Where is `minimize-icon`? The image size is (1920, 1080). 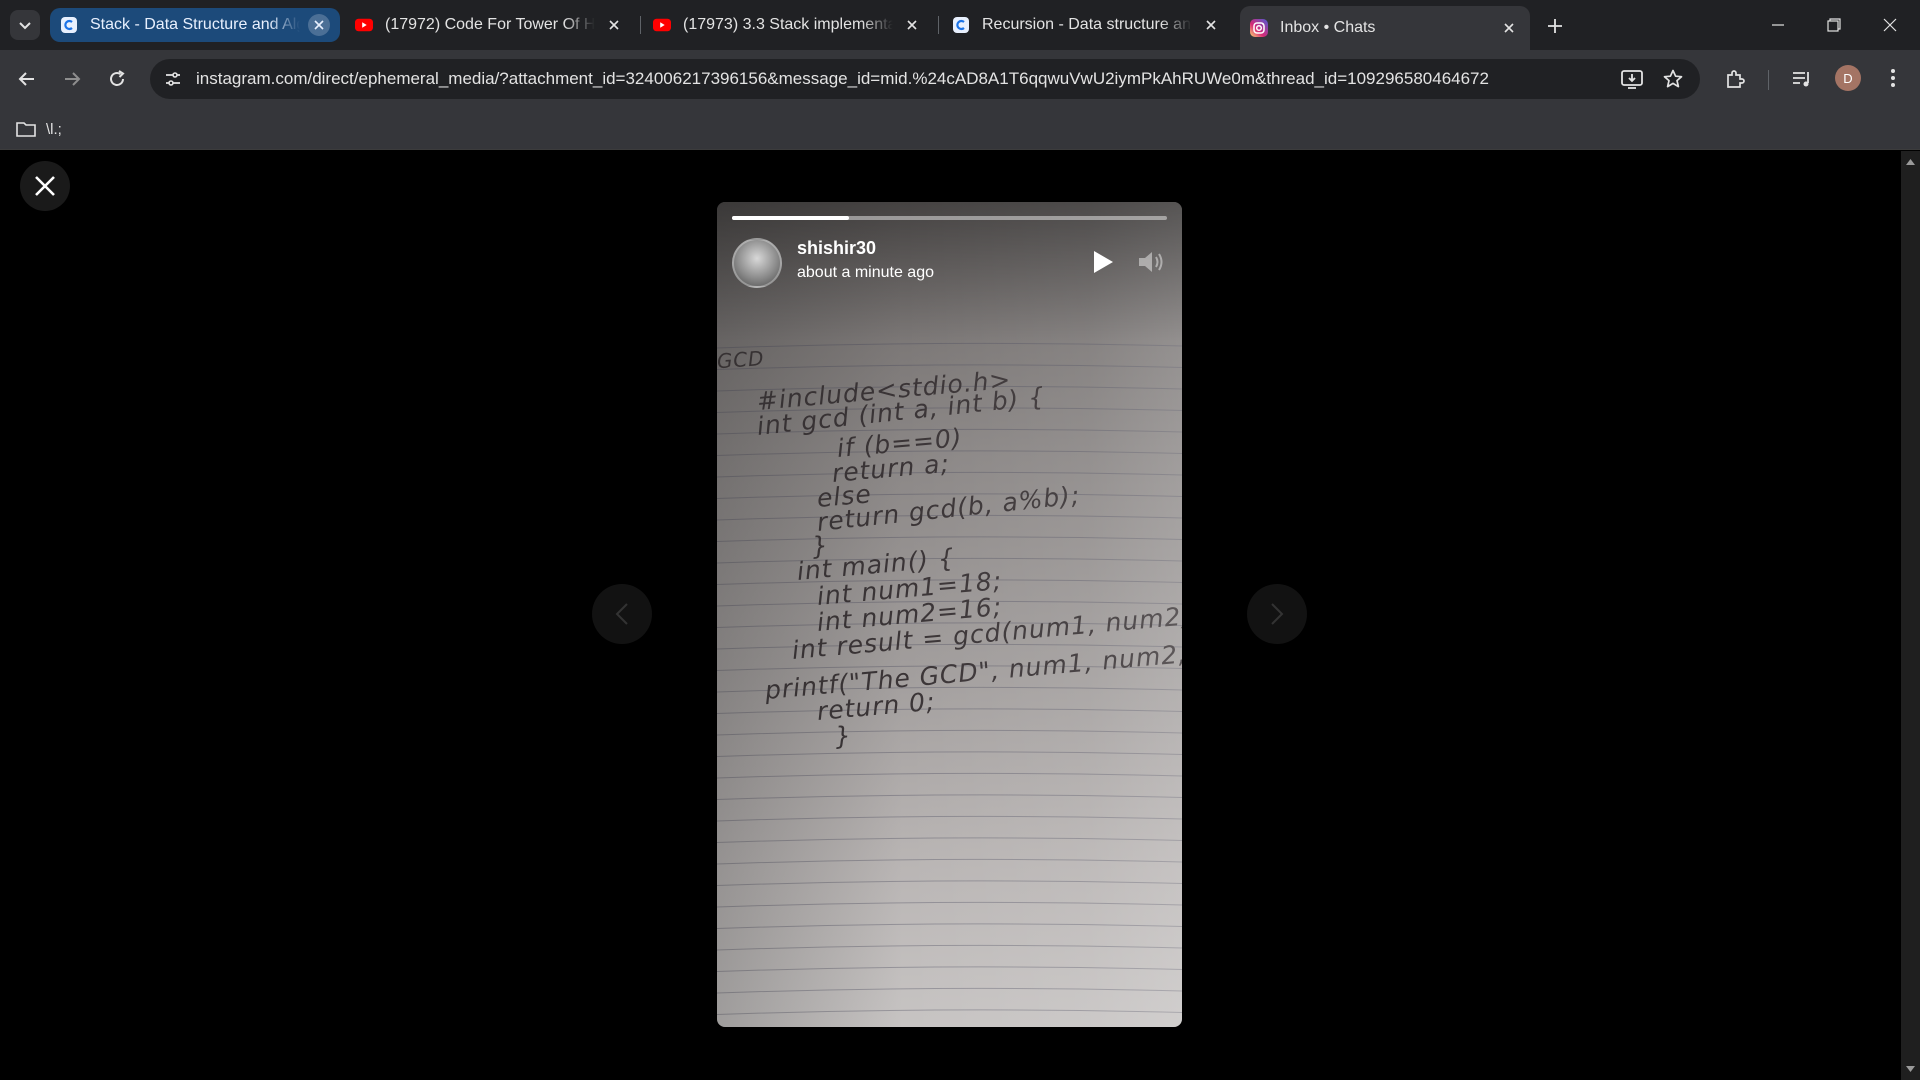
minimize-icon is located at coordinates (1778, 25).